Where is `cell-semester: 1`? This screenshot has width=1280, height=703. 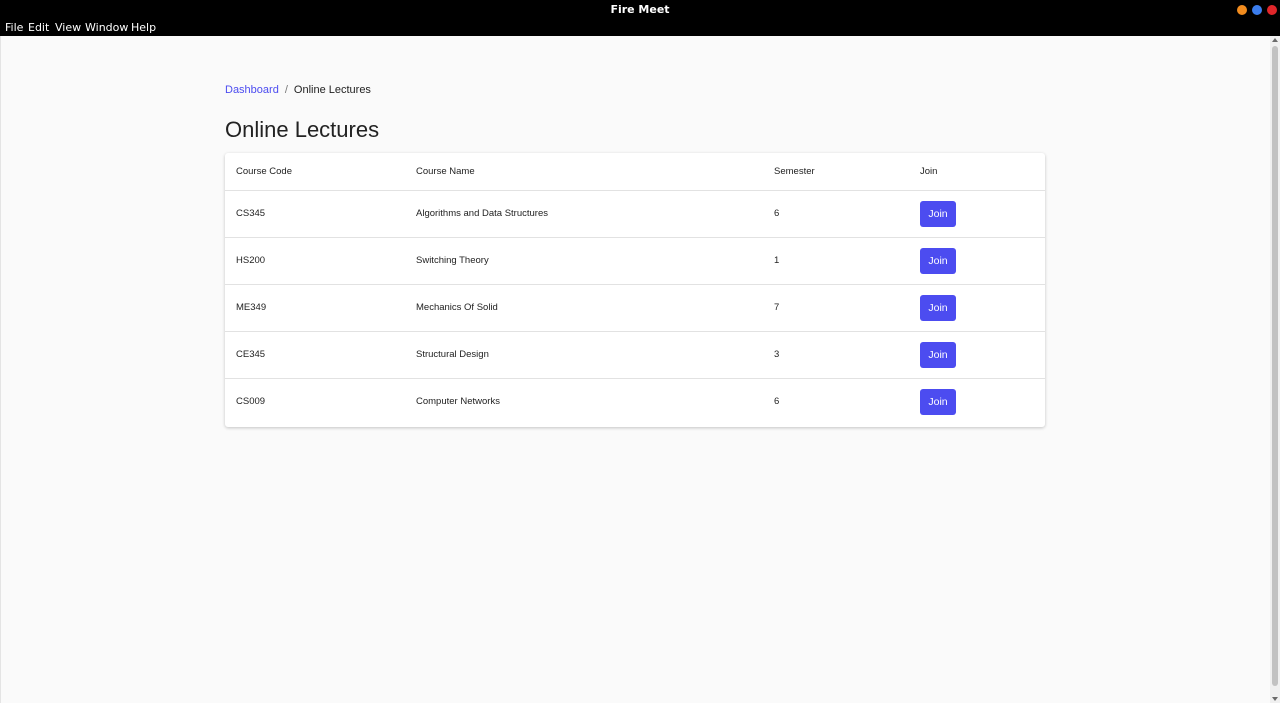 cell-semester: 1 is located at coordinates (777, 260).